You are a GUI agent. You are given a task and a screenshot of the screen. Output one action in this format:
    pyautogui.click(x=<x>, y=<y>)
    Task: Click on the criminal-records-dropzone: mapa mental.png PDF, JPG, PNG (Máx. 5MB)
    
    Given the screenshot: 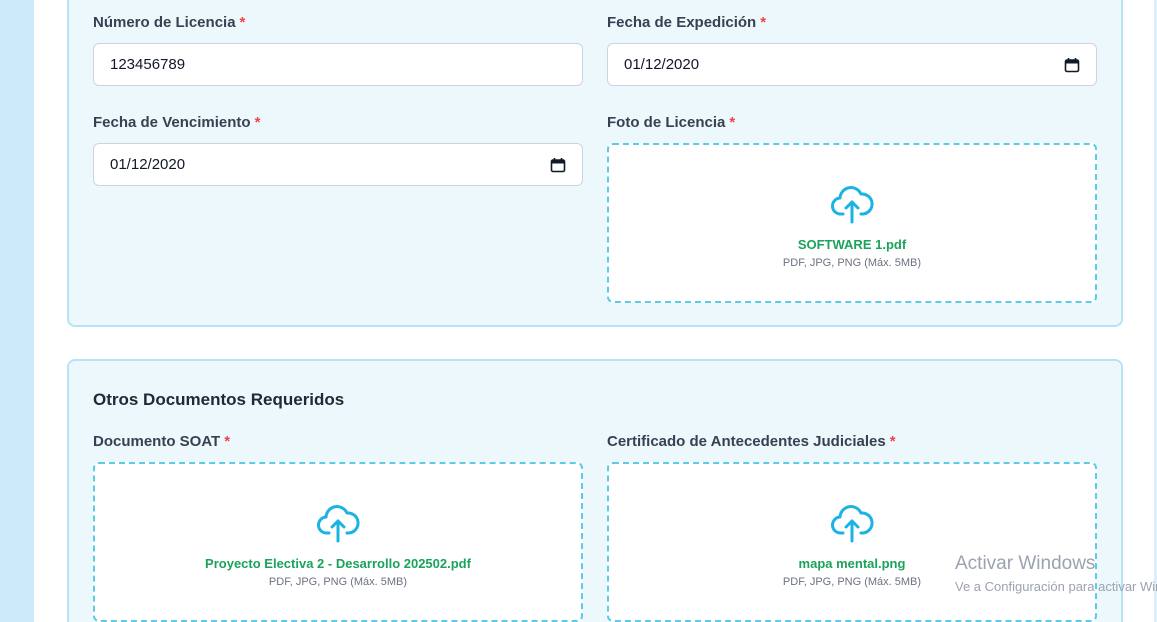 What is the action you would take?
    pyautogui.click(x=852, y=542)
    